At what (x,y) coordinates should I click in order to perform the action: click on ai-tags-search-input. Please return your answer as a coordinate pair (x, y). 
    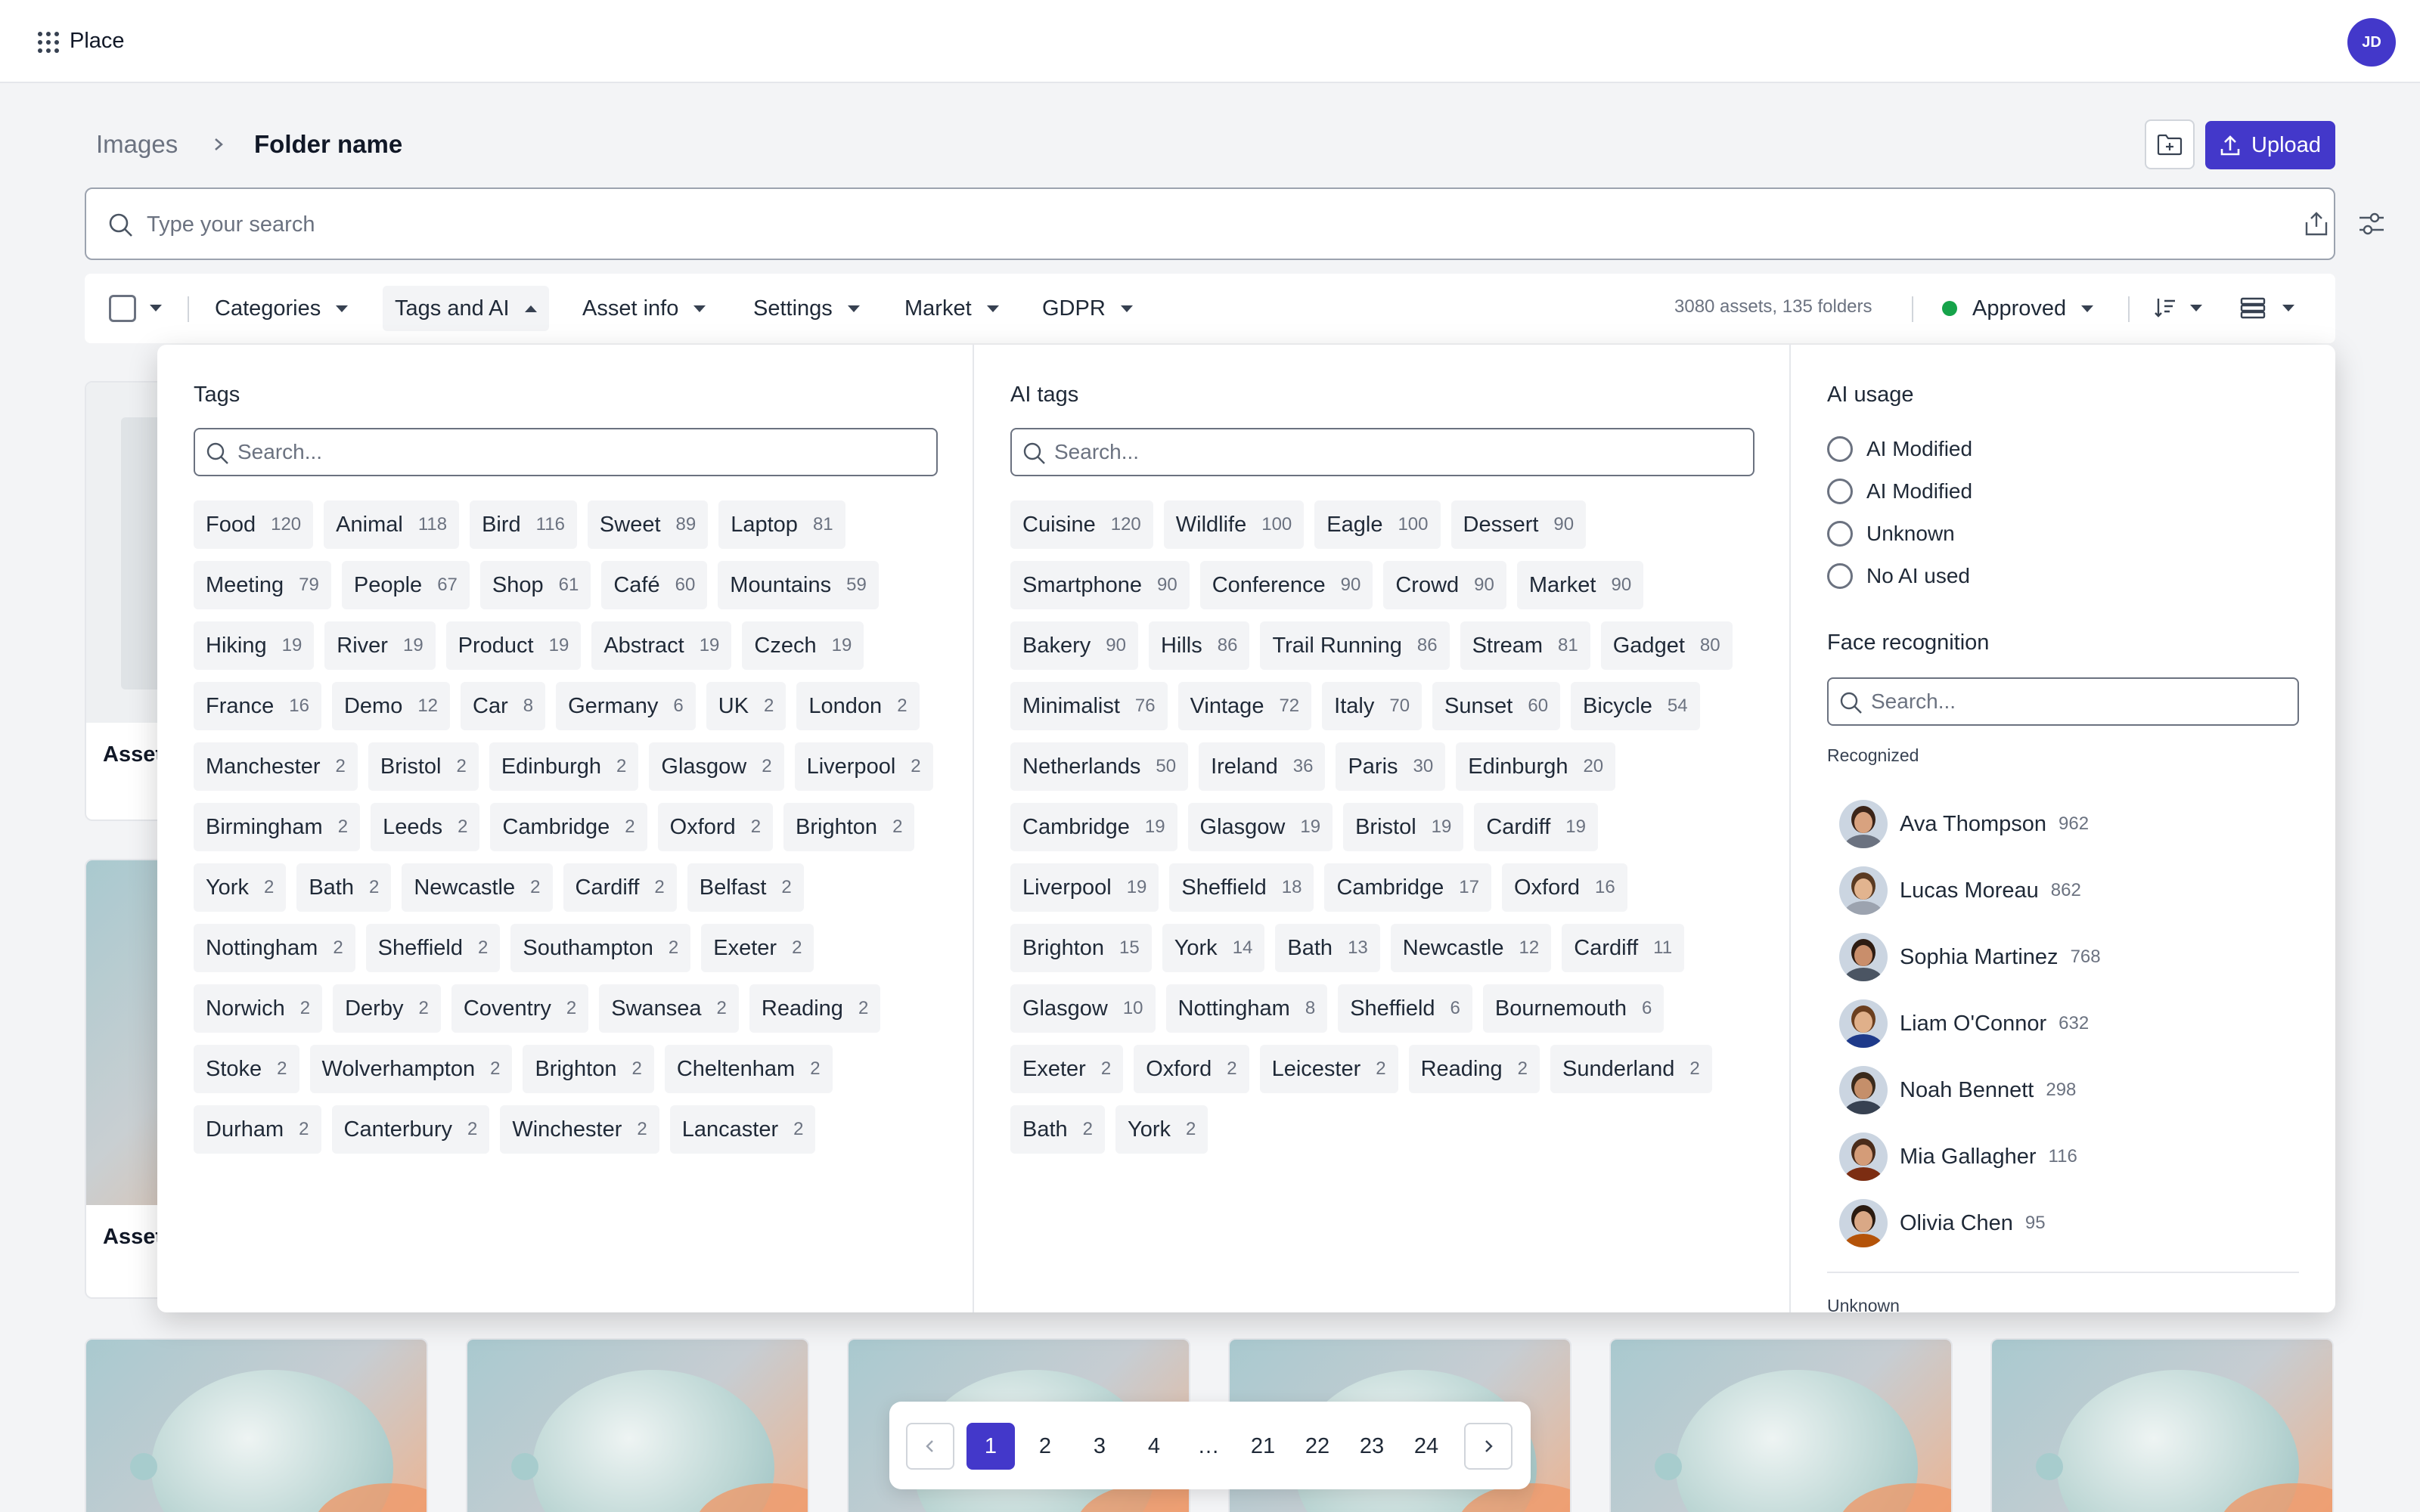
    Looking at the image, I should click on (1394, 452).